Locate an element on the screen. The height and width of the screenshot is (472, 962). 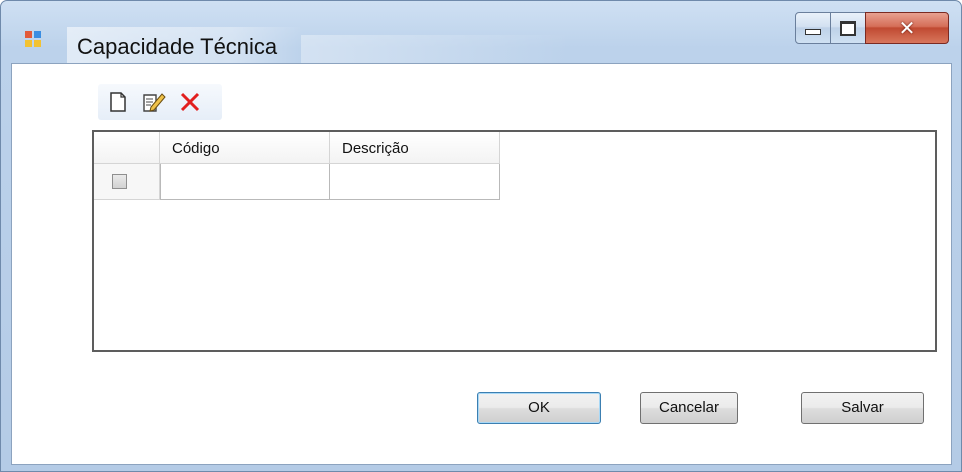
minimize-button is located at coordinates (813, 28).